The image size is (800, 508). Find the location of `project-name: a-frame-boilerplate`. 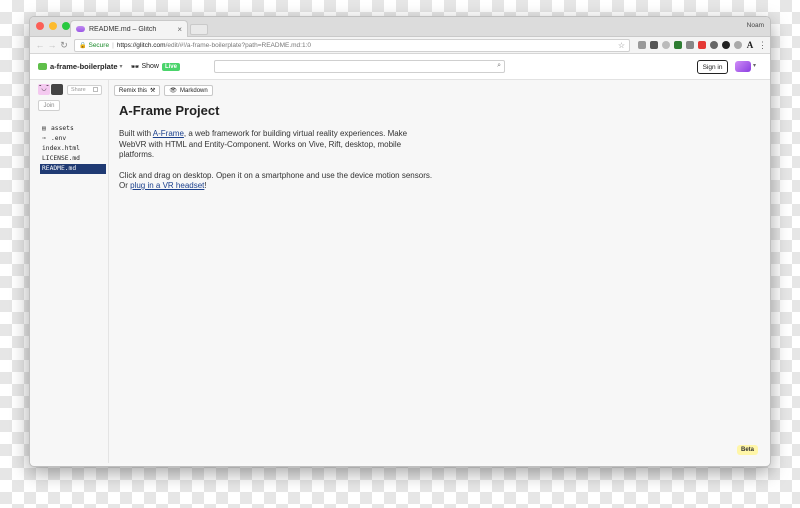

project-name: a-frame-boilerplate is located at coordinates (84, 66).